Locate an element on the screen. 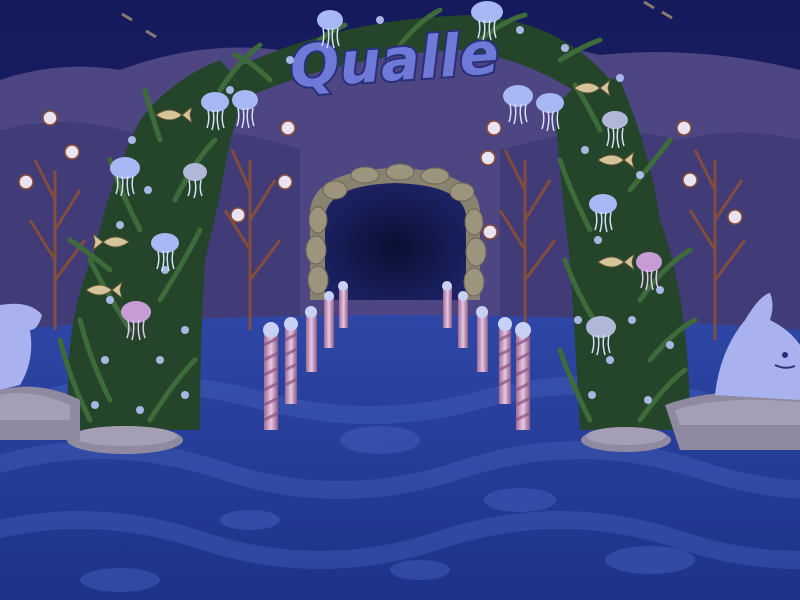 This screenshot has width=800, height=600. qualle-sign: Qualle is located at coordinates (394, 60).